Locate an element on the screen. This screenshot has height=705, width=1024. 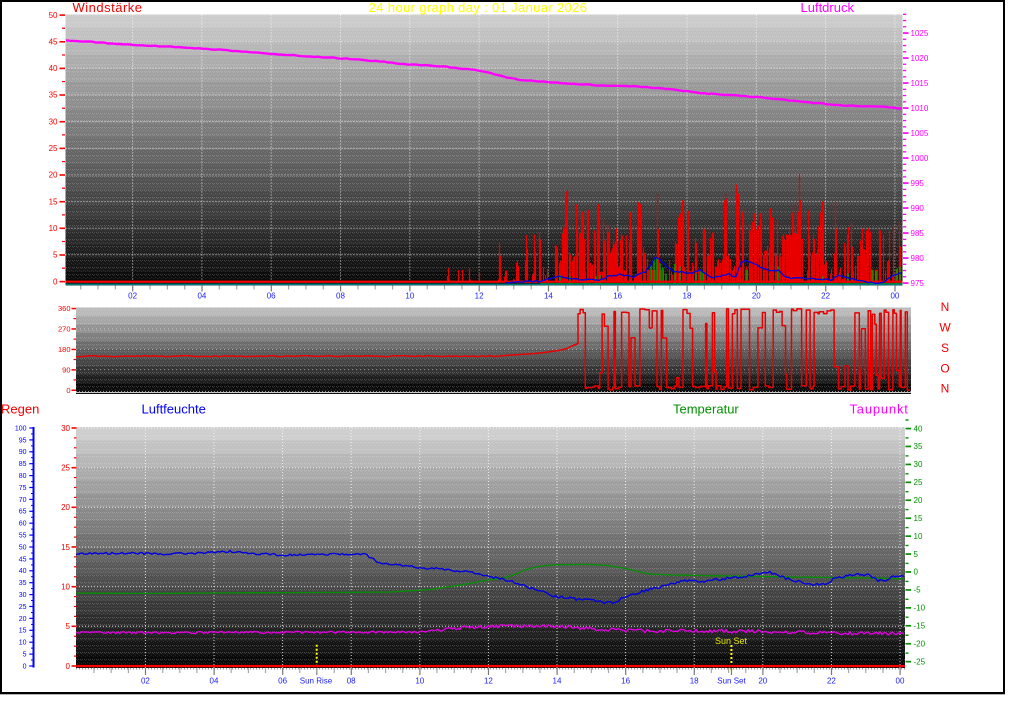
svg-text: Temperatur is located at coordinates (706, 409).